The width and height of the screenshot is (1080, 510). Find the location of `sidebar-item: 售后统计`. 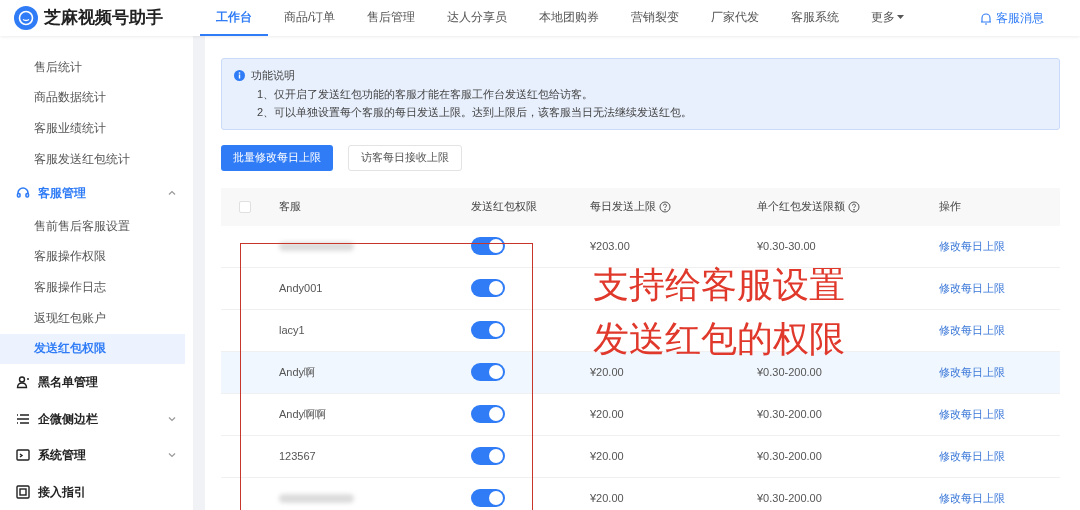

sidebar-item: 售后统计 is located at coordinates (92, 67).